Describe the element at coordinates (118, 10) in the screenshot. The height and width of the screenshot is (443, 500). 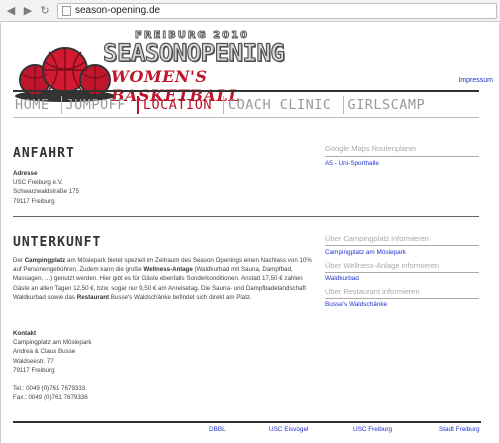
I see `url-text: season-opening.de` at that location.